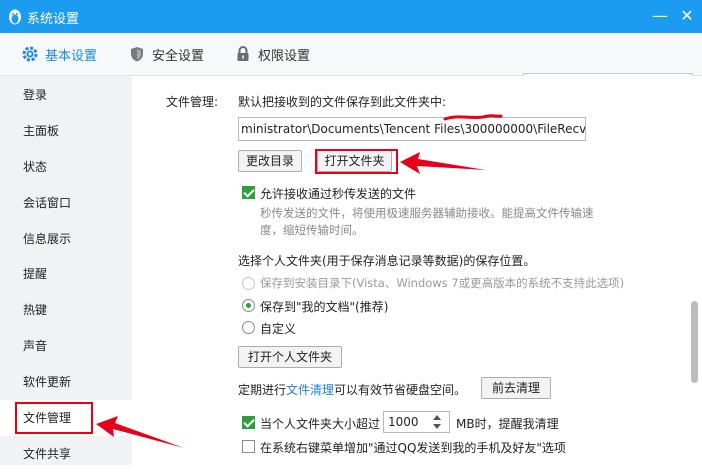 This screenshot has width=702, height=472. Describe the element at coordinates (351, 16) in the screenshot. I see `title-bar: 系统设置 — ✕` at that location.